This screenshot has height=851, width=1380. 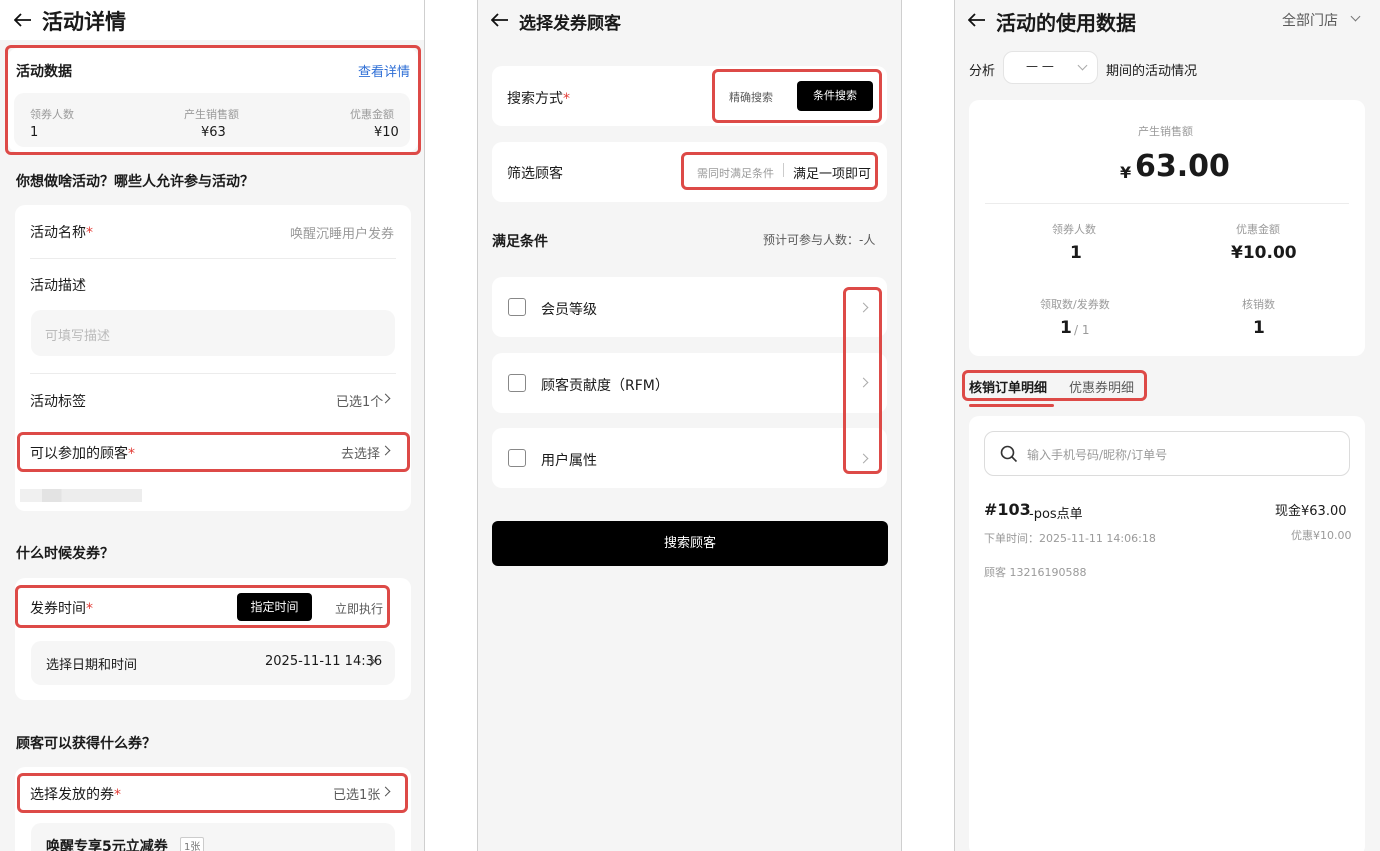 I want to click on search-customers-button: 搜索顾客, so click(x=690, y=543).